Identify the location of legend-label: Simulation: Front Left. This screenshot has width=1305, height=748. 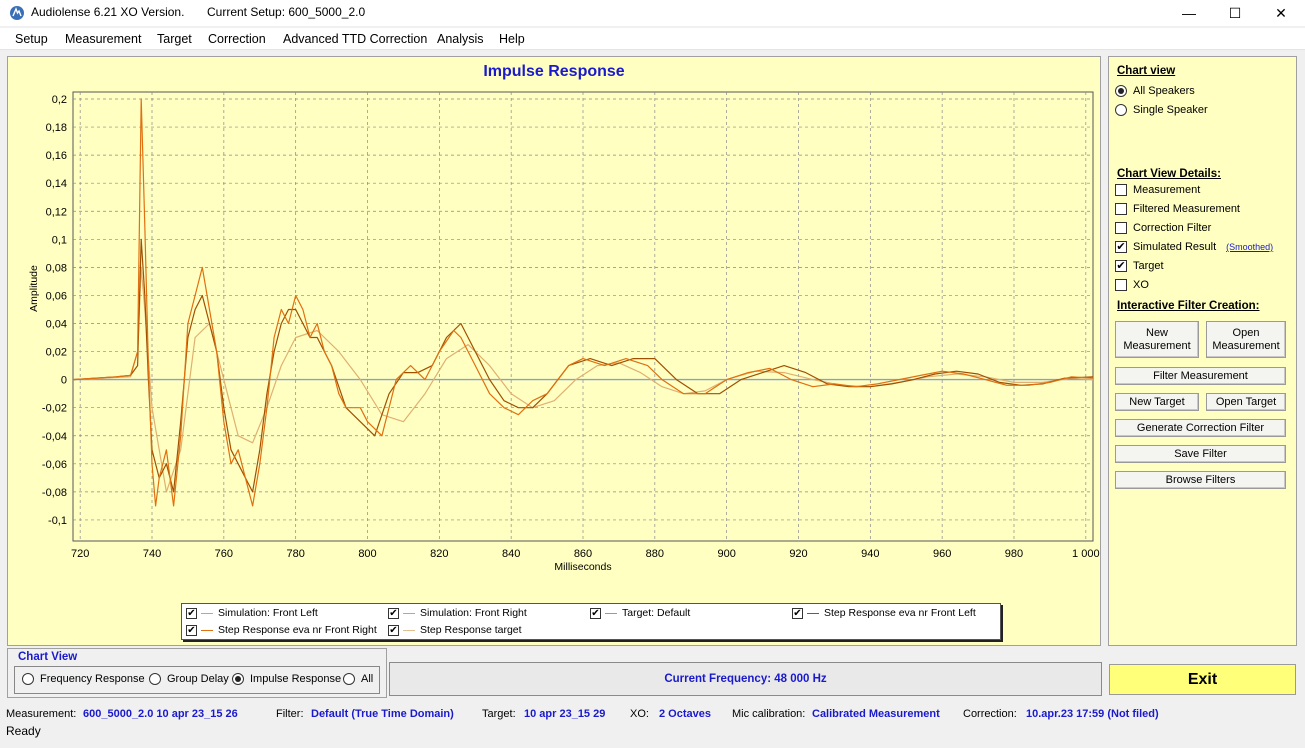
(268, 613).